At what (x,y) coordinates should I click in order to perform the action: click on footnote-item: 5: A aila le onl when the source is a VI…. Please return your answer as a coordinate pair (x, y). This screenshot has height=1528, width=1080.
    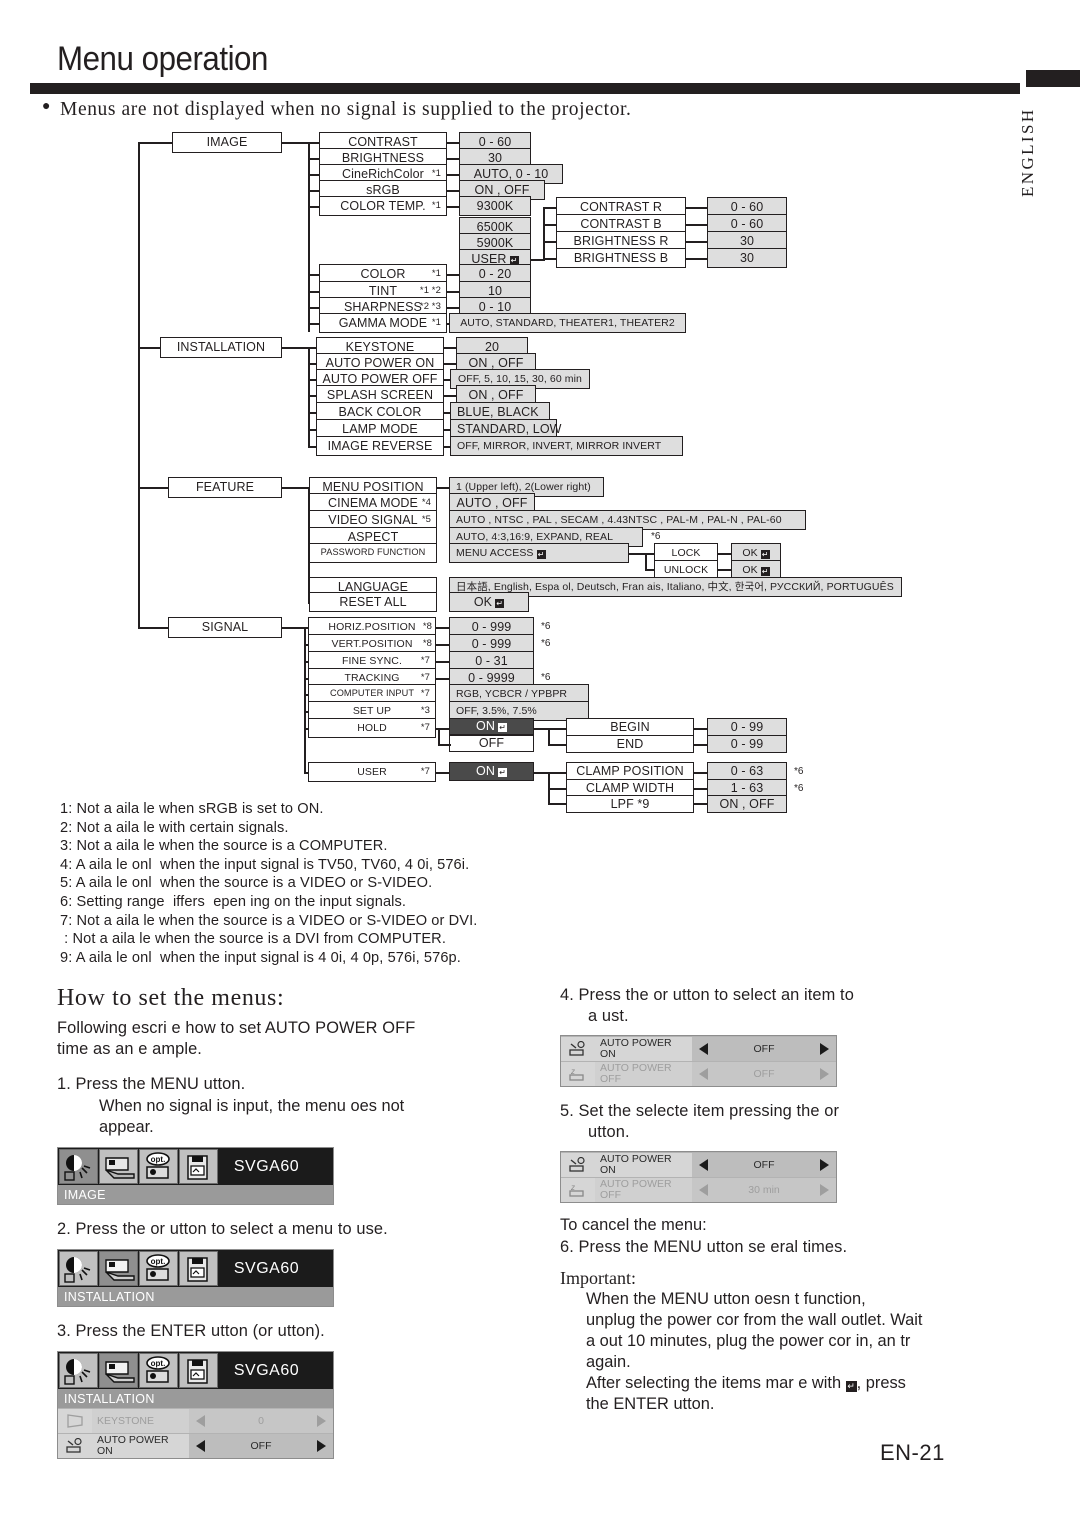
    Looking at the image, I should click on (246, 883).